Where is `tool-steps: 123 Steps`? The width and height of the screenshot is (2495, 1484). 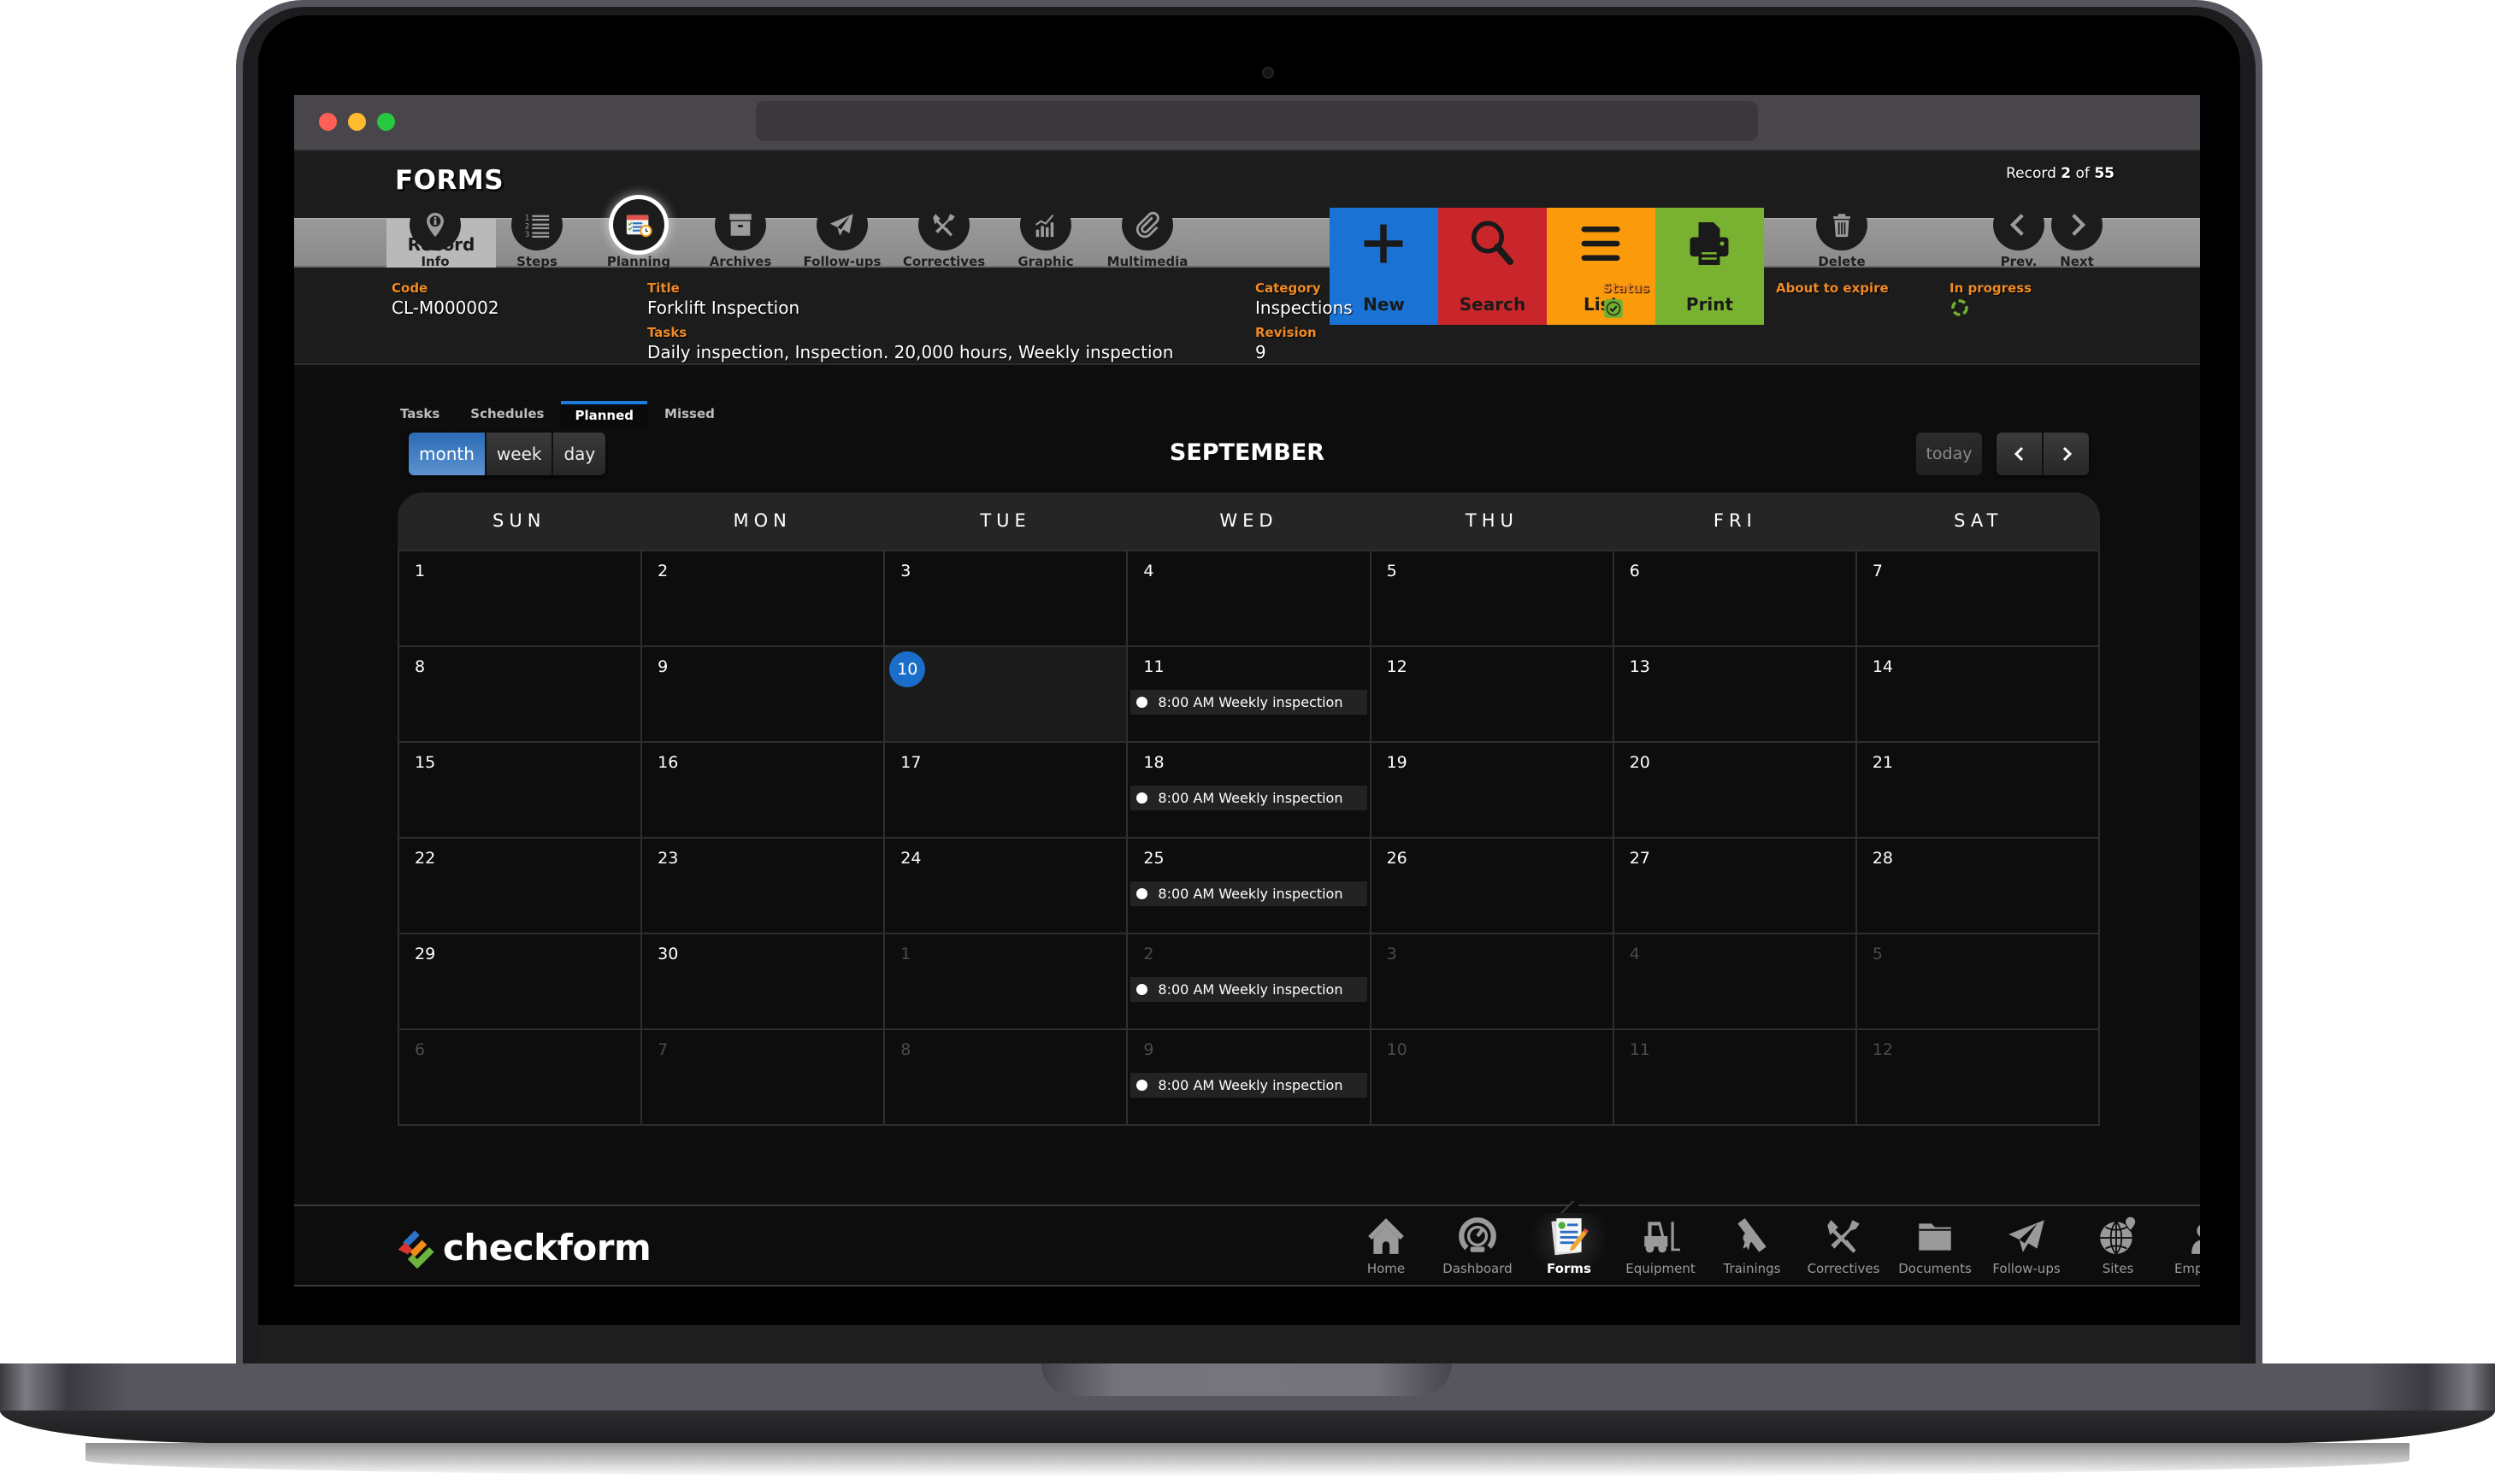
tool-steps: 123 Steps is located at coordinates (537, 234).